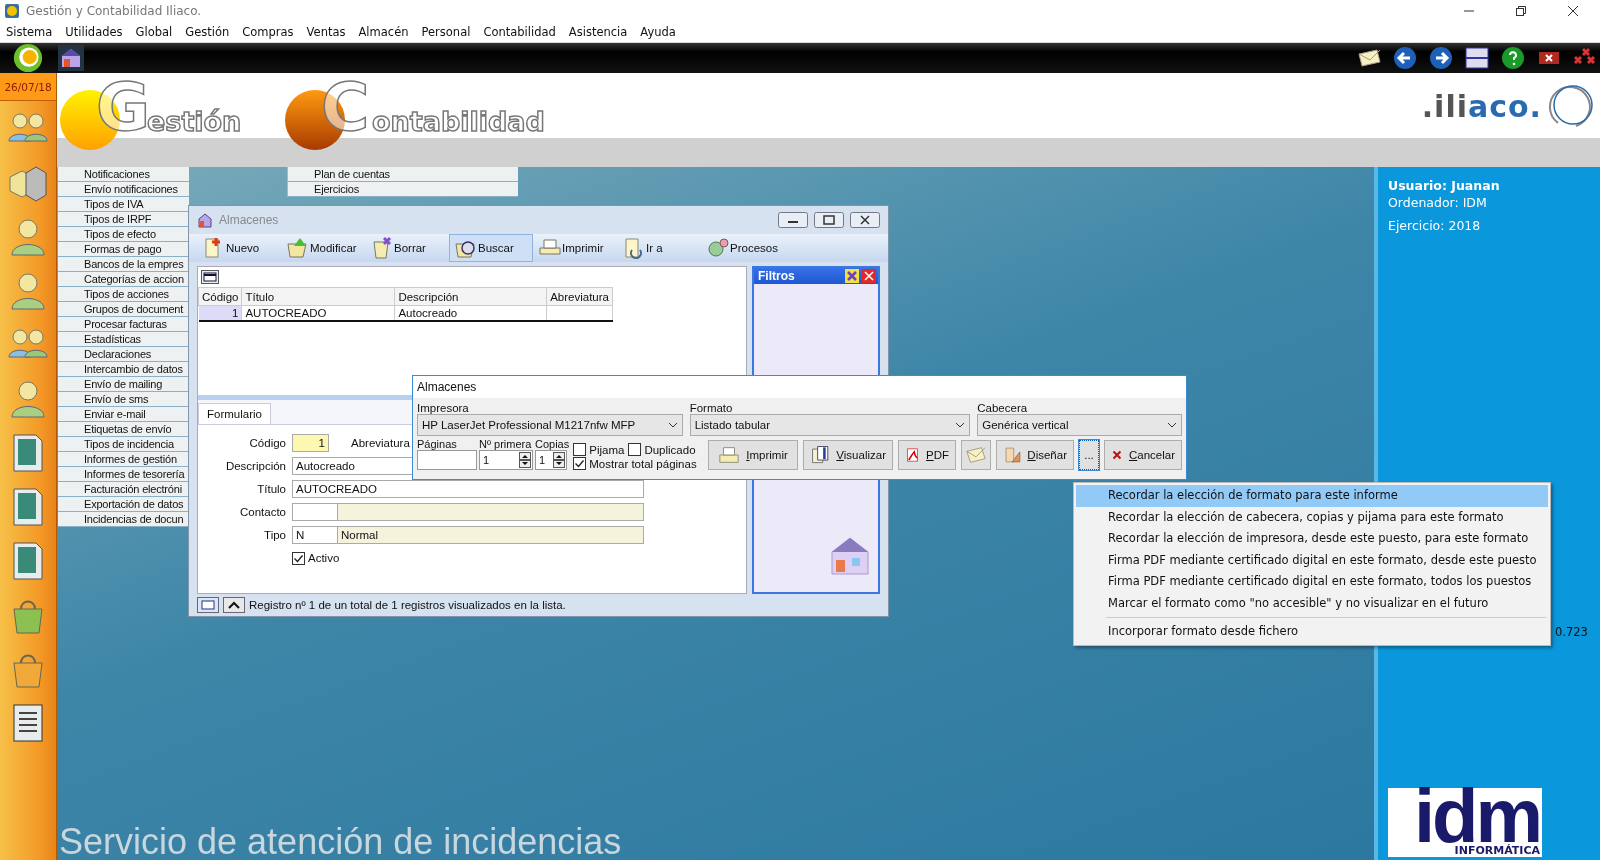 This screenshot has height=860, width=1600. I want to click on menu-item: Utilidades, so click(94, 32).